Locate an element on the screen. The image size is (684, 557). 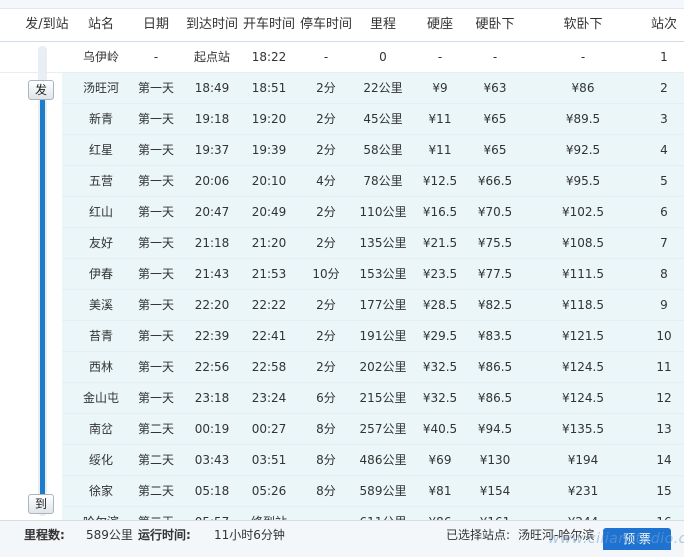
depart-time: 22:58 is located at coordinates (269, 367).